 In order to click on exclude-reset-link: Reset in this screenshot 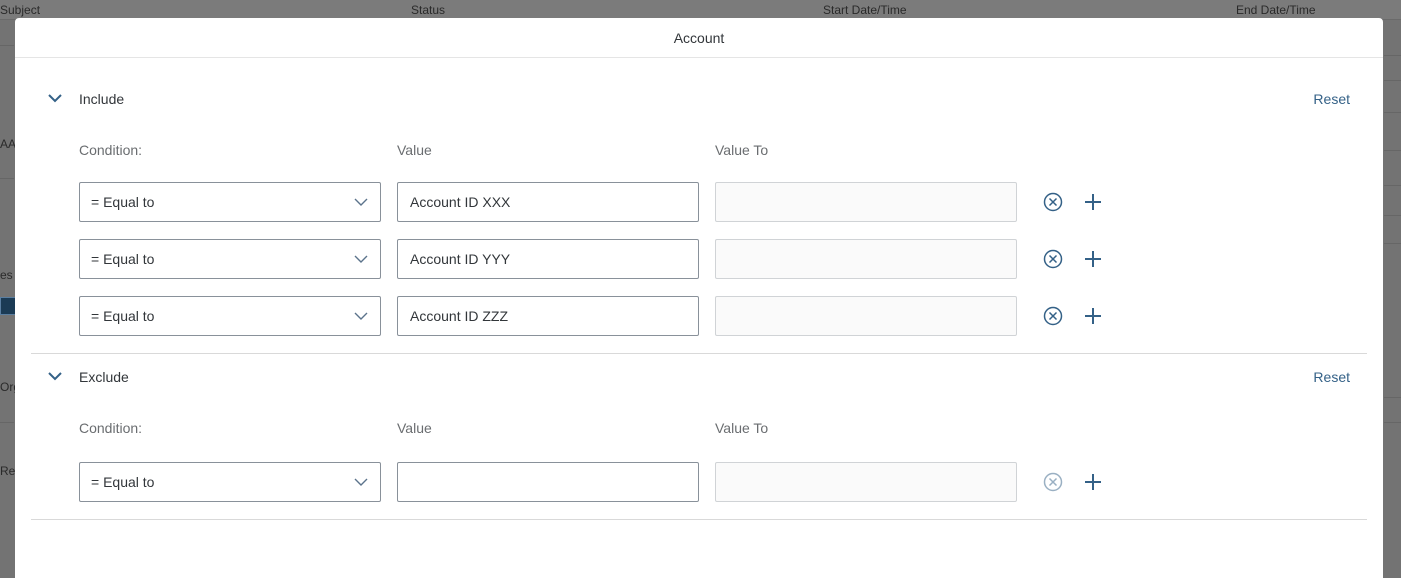, I will do `click(1331, 377)`.